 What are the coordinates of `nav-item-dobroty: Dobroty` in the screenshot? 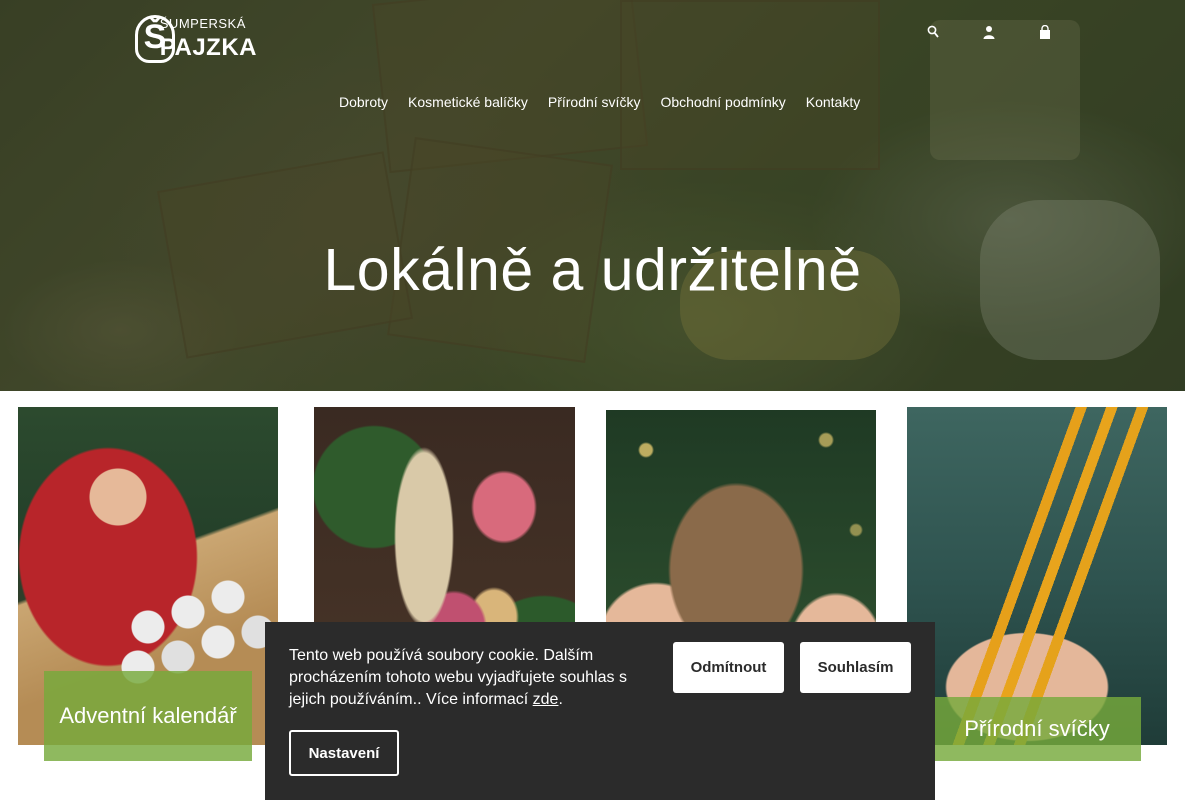 It's located at (363, 102).